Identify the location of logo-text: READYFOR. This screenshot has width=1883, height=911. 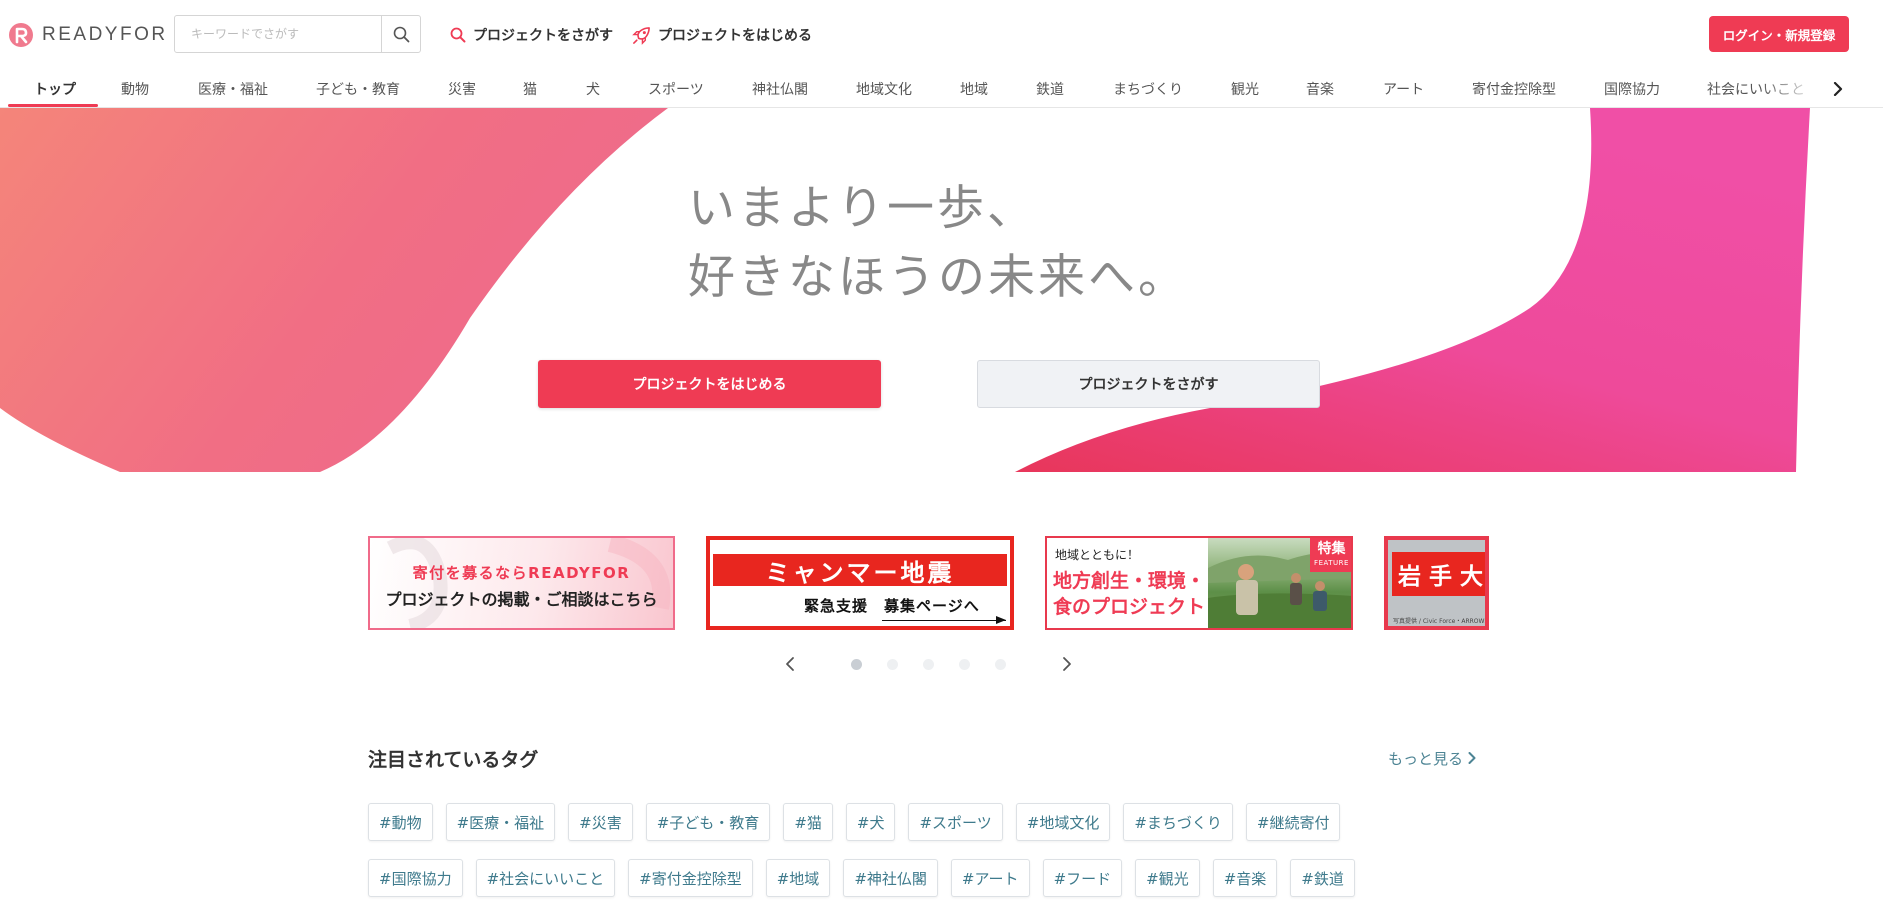
(105, 34).